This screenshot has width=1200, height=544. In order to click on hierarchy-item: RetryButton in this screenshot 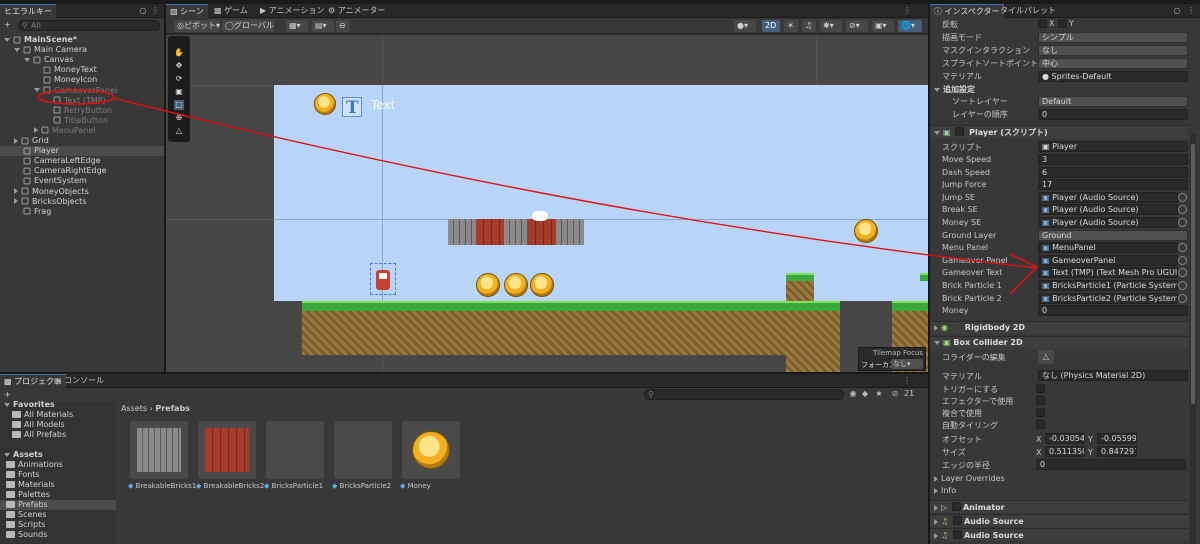, I will do `click(82, 111)`.